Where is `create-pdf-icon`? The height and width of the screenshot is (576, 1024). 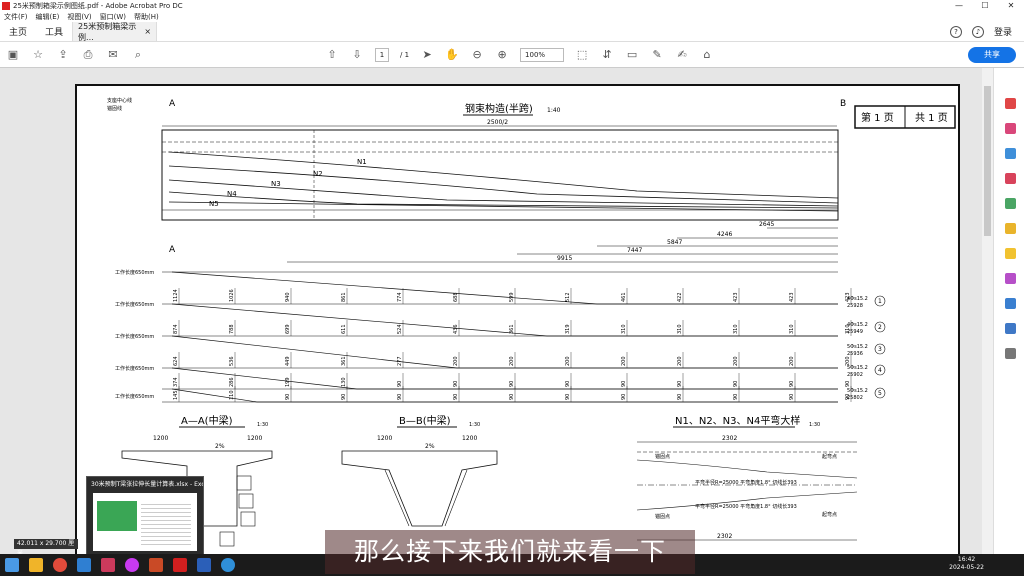 create-pdf-icon is located at coordinates (1010, 128).